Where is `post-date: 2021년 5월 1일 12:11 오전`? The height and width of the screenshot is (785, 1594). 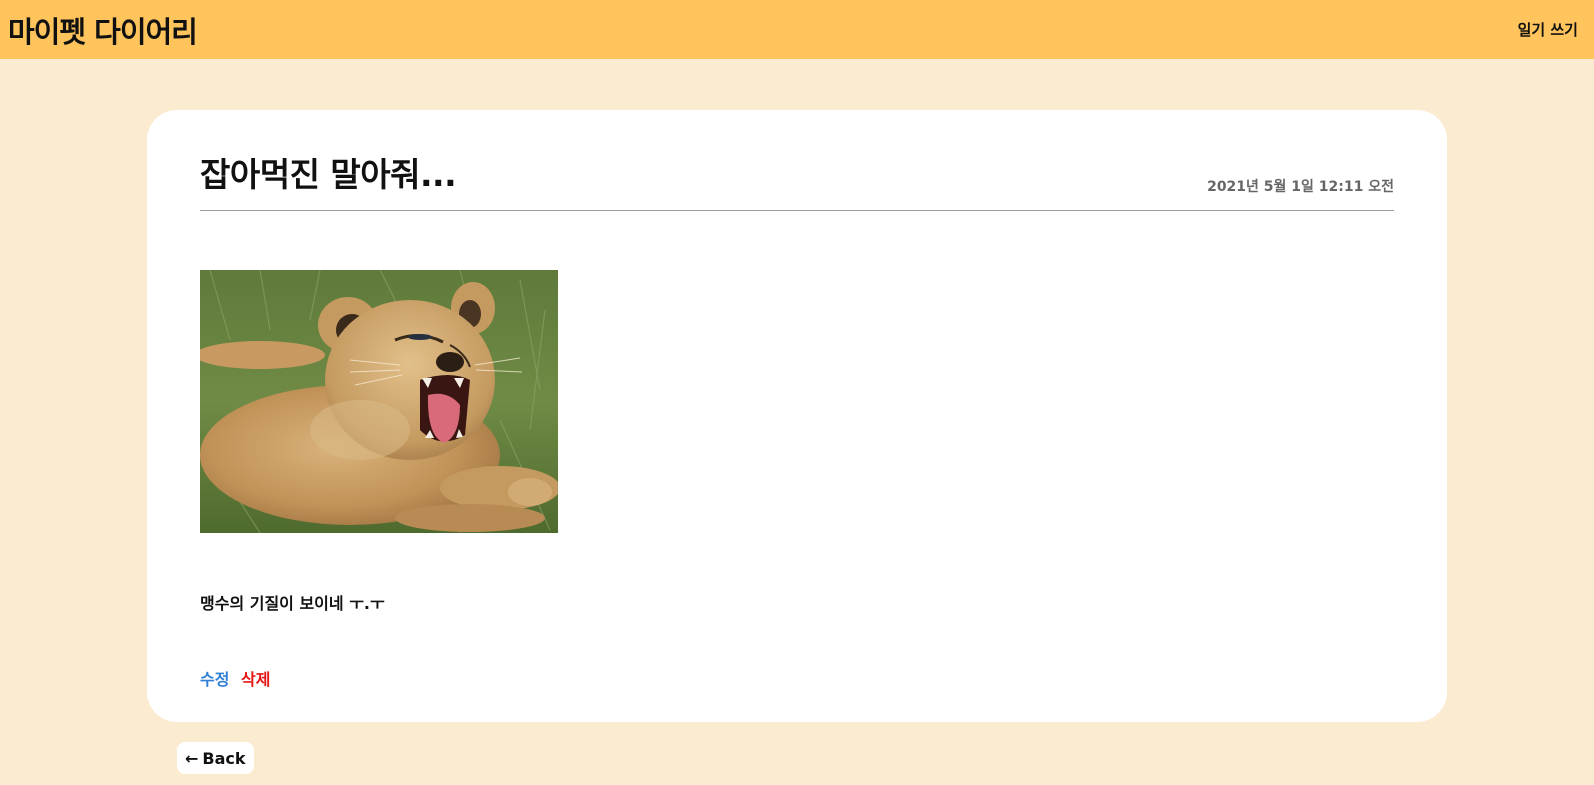
post-date: 2021년 5월 1일 12:11 오전 is located at coordinates (1300, 187).